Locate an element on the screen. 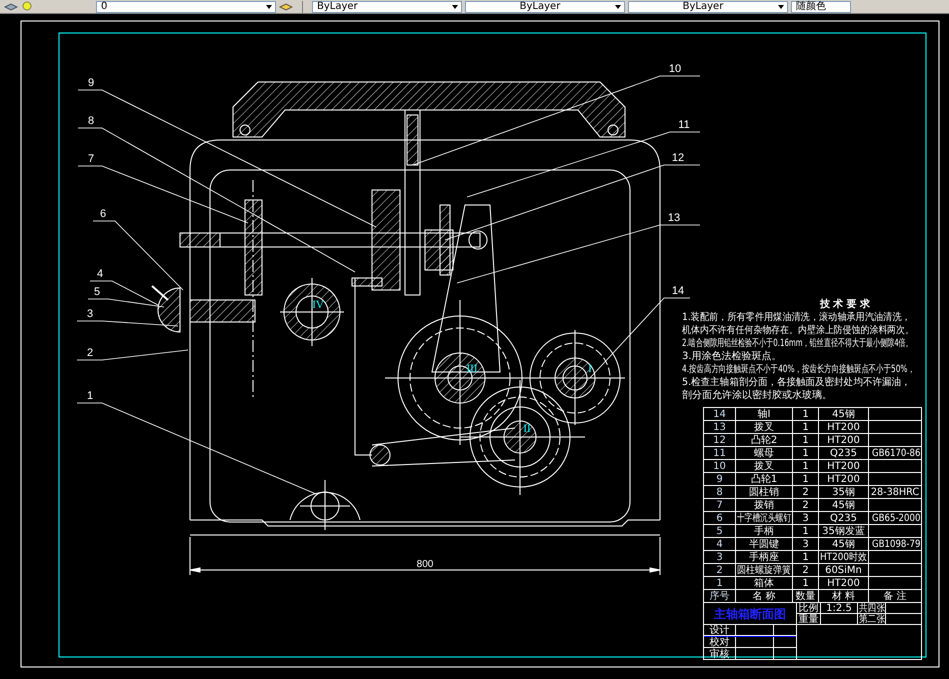 This screenshot has height=679, width=949. table-cell: 10 is located at coordinates (719, 466).